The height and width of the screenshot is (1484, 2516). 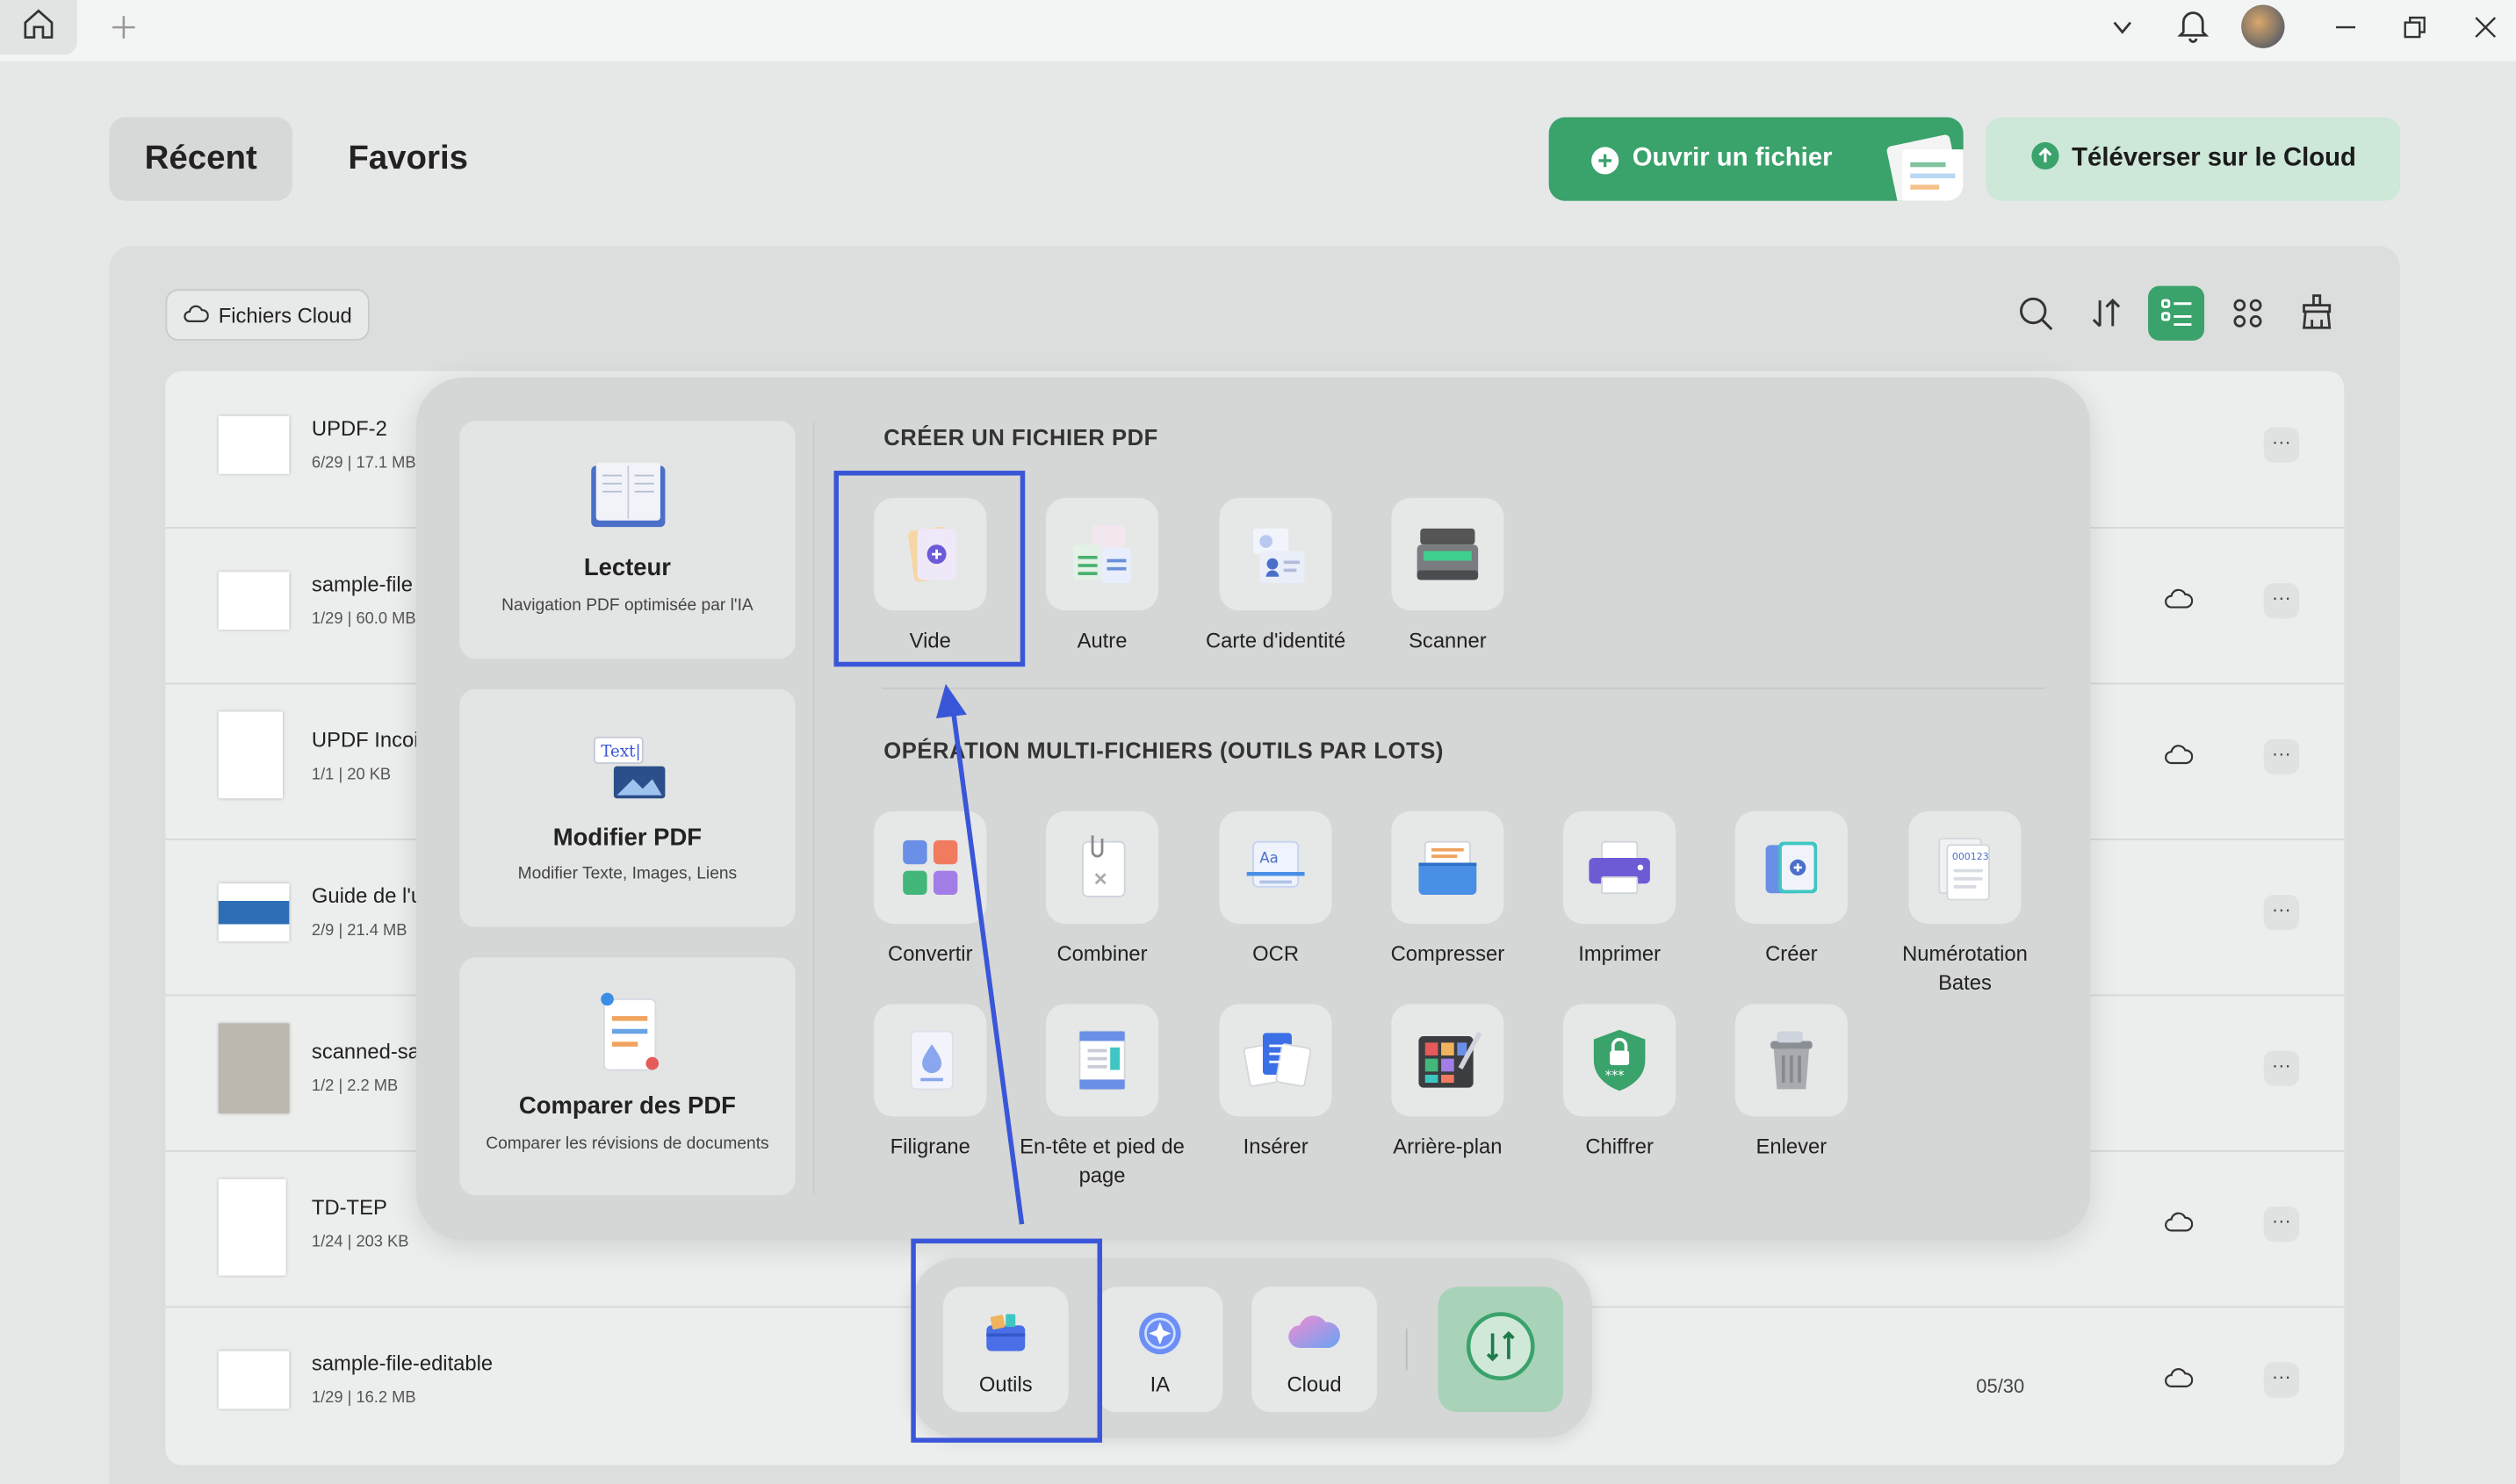 I want to click on dock-ai-button: IA, so click(x=1160, y=1349).